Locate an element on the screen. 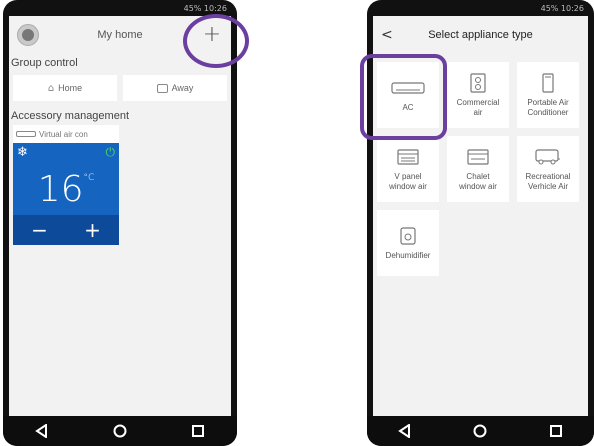 The image size is (594, 446). home-icon: ⌂ is located at coordinates (51, 88).